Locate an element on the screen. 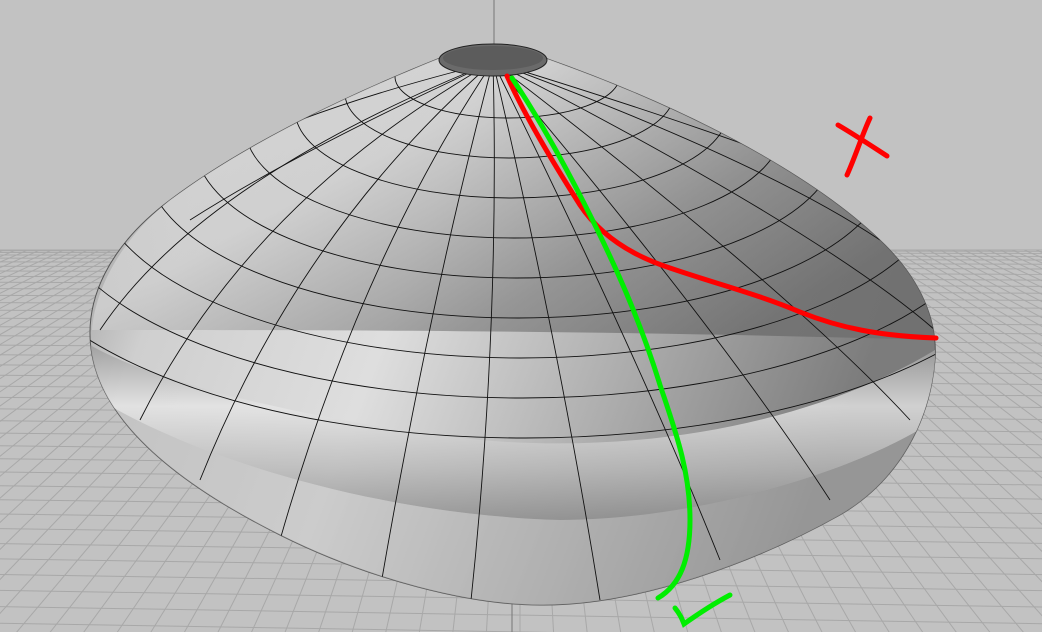  top-opening-inner is located at coordinates (493, 58).